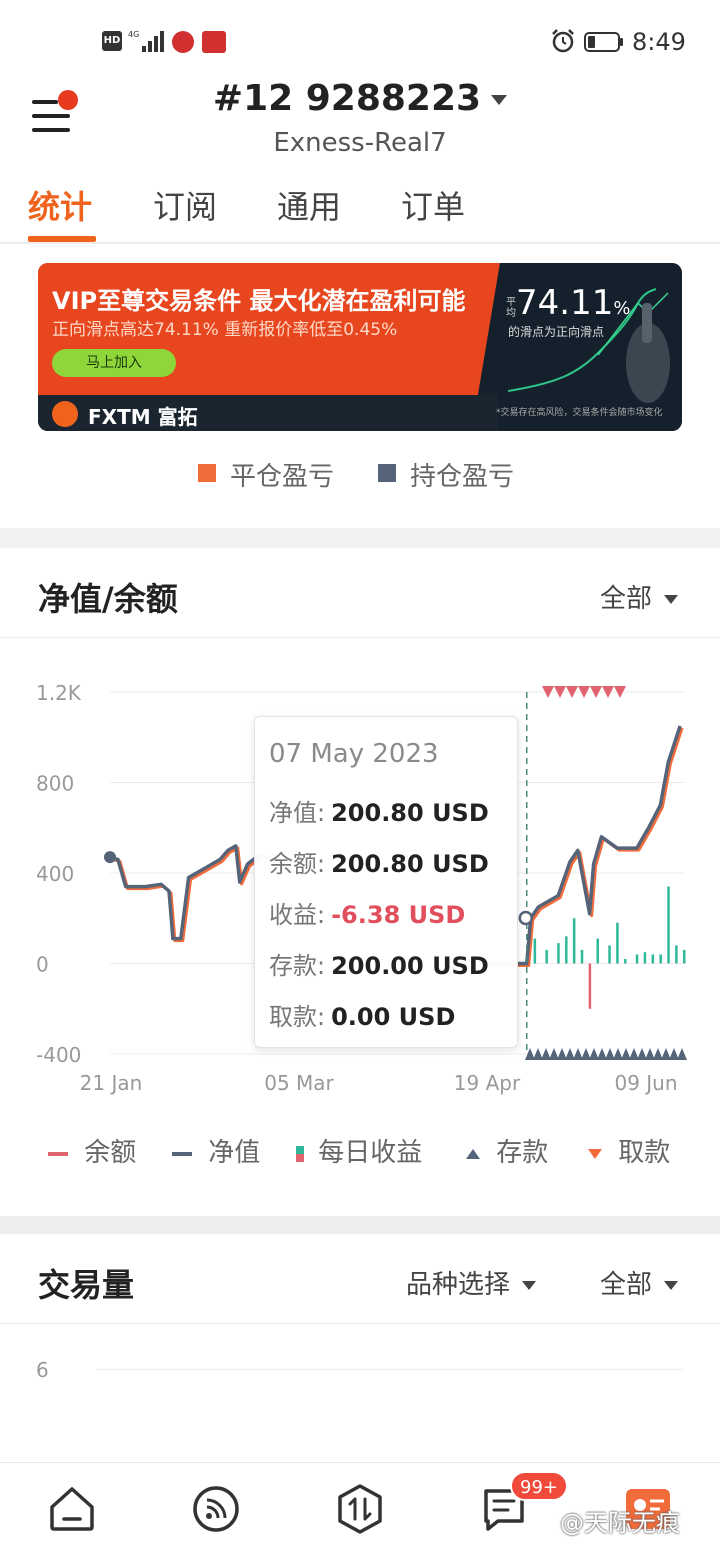 The height and width of the screenshot is (1560, 720). I want to click on x-tick-label: 09 Jun, so click(645, 1083).